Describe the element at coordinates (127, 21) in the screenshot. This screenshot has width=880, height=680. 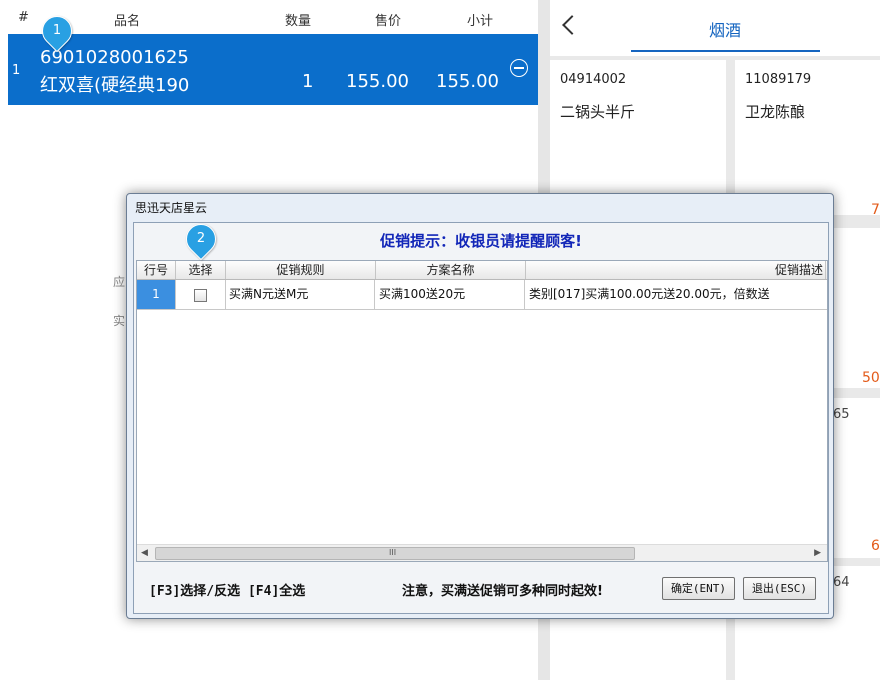
I see `header-name: 品名` at that location.